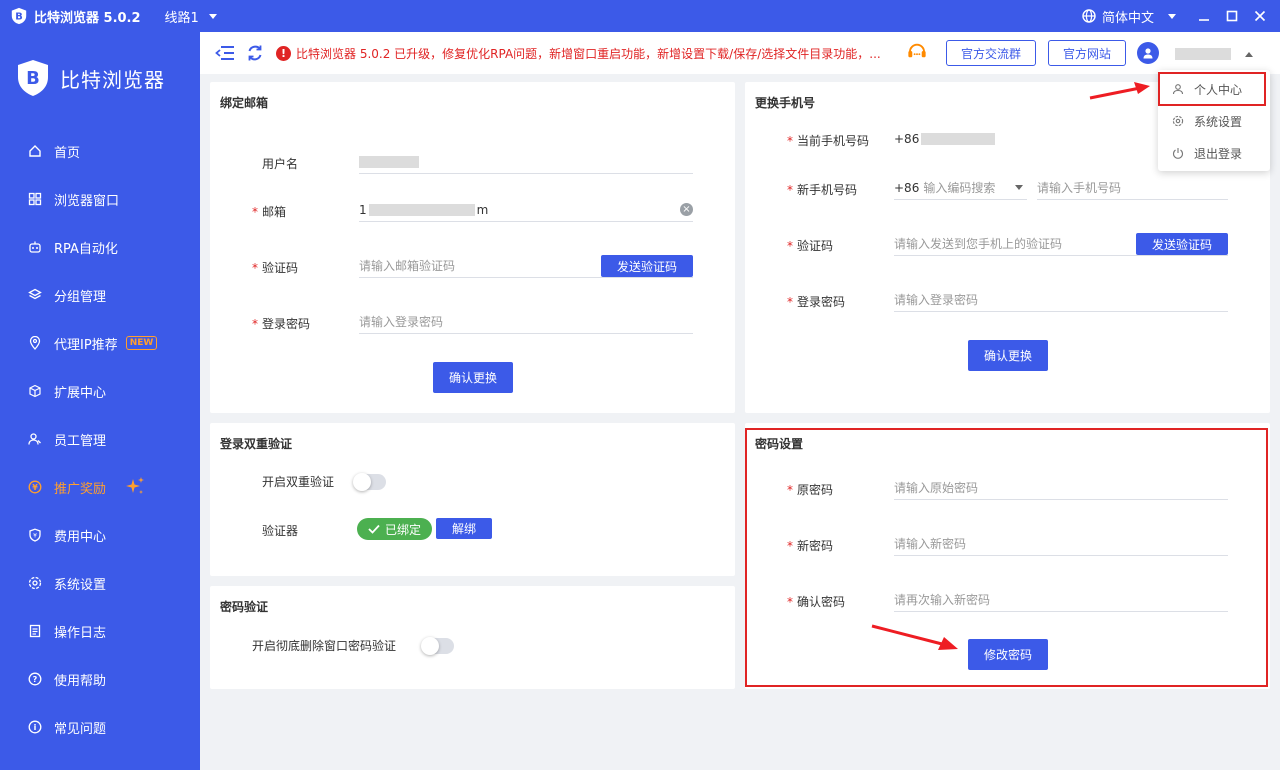 This screenshot has width=1280, height=770. What do you see at coordinates (686, 209) in the screenshot?
I see `clear-icon: ×` at bounding box center [686, 209].